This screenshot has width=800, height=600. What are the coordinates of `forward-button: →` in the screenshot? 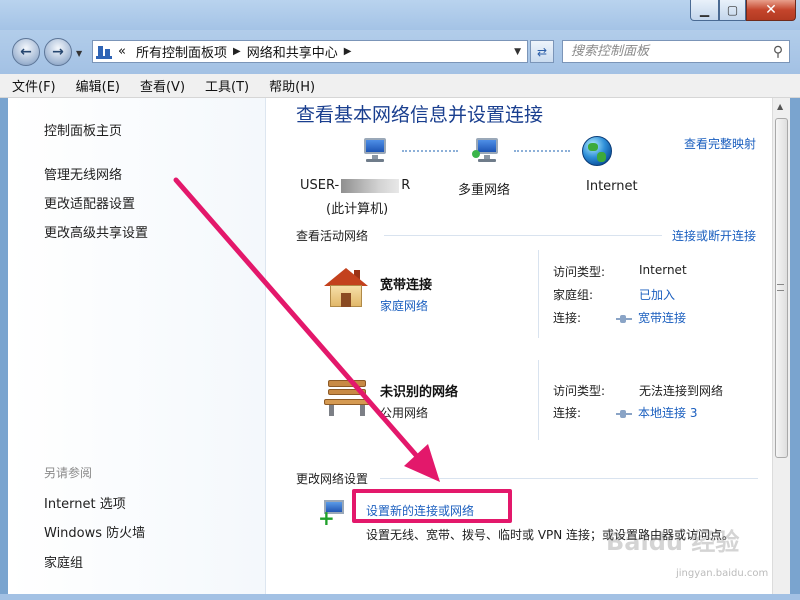 It's located at (58, 52).